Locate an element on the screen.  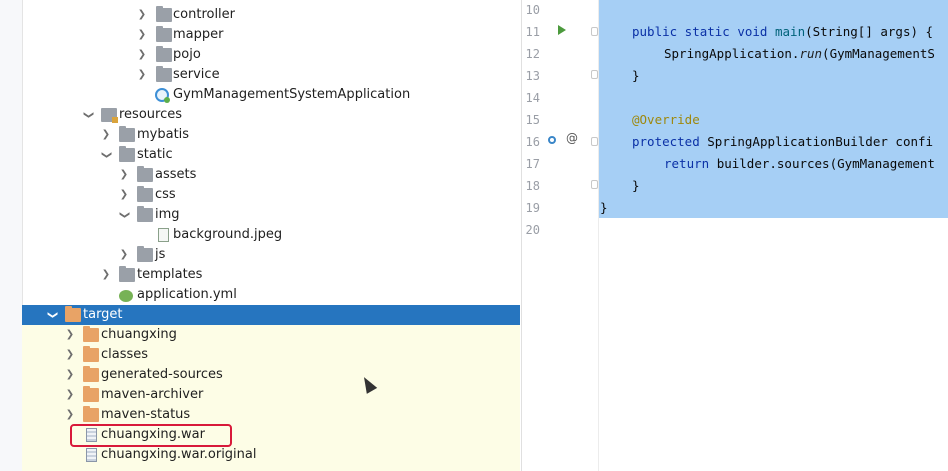
tree-item-img: ❯ img is located at coordinates (271, 215).